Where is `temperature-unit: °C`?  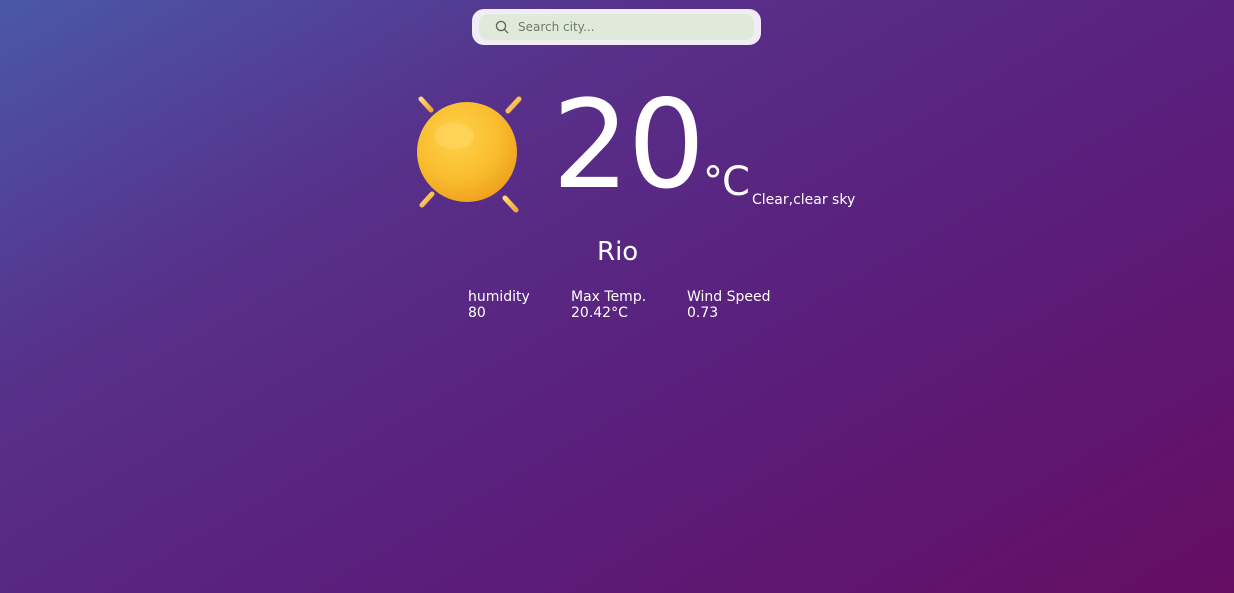 temperature-unit: °C is located at coordinates (726, 182).